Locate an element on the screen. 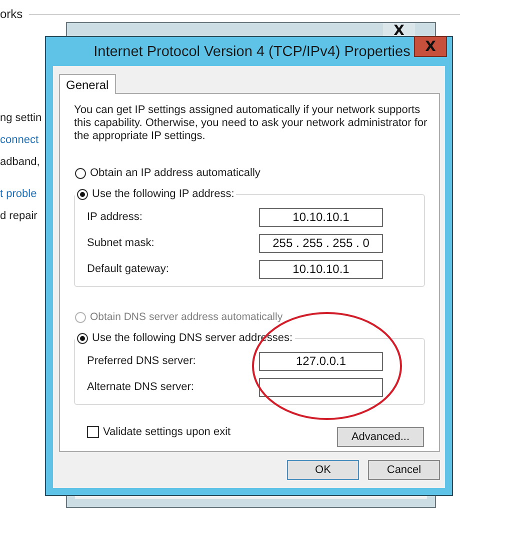 The height and width of the screenshot is (542, 529). link: t proble is located at coordinates (18, 194).